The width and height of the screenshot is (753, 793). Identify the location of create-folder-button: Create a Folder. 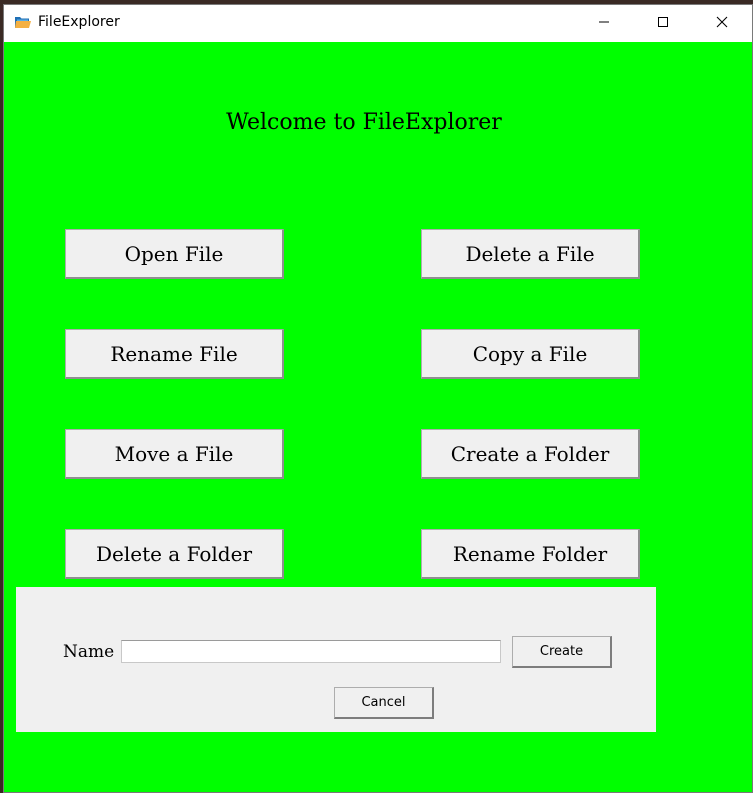
(530, 454).